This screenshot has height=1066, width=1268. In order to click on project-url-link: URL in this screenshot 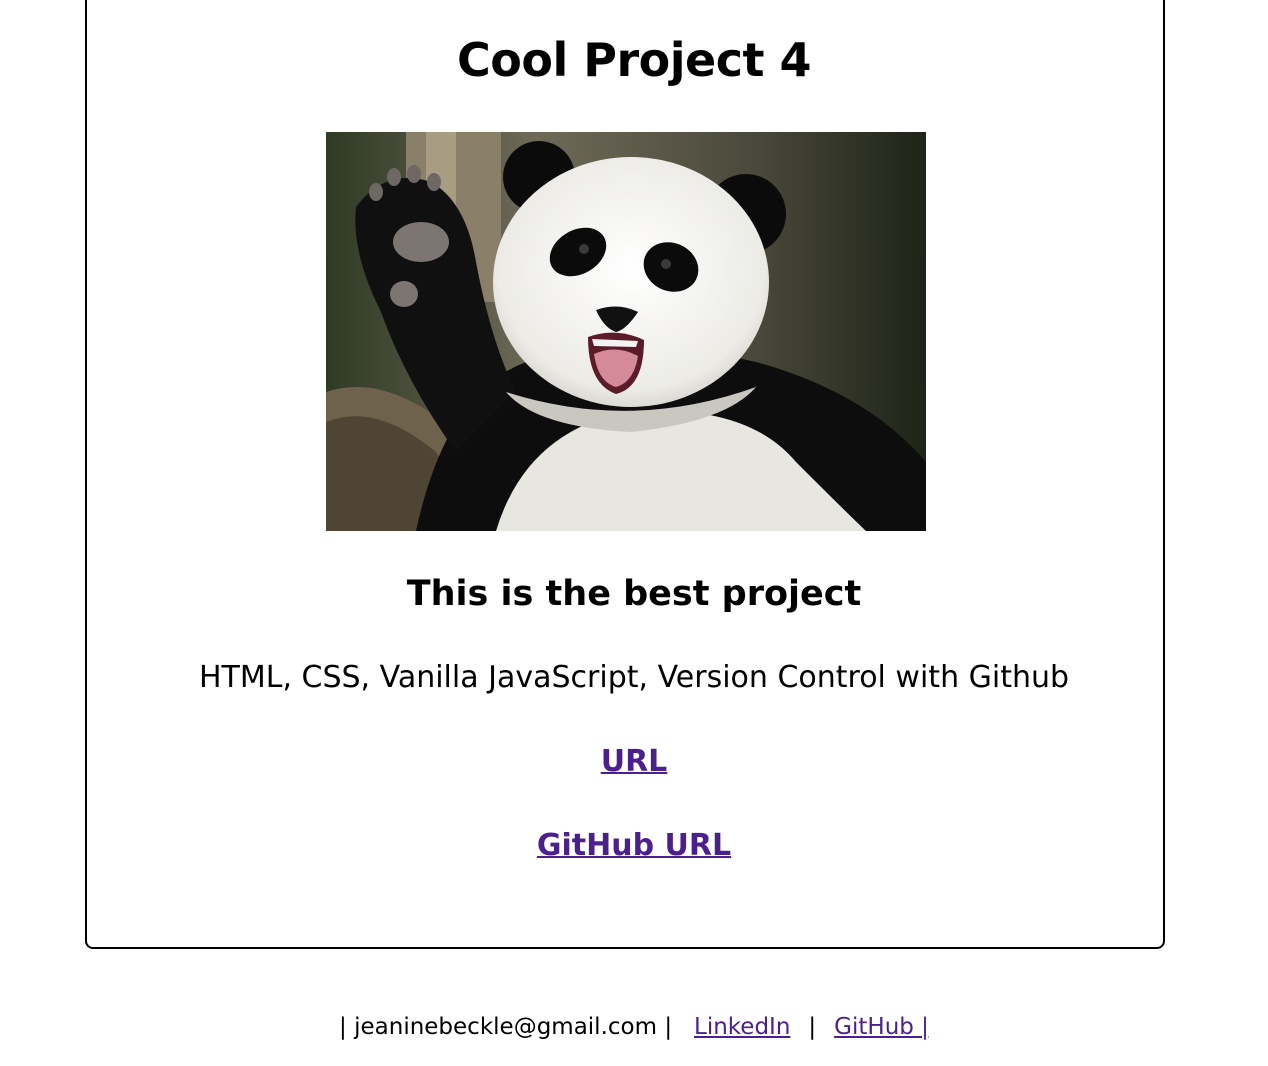, I will do `click(634, 761)`.